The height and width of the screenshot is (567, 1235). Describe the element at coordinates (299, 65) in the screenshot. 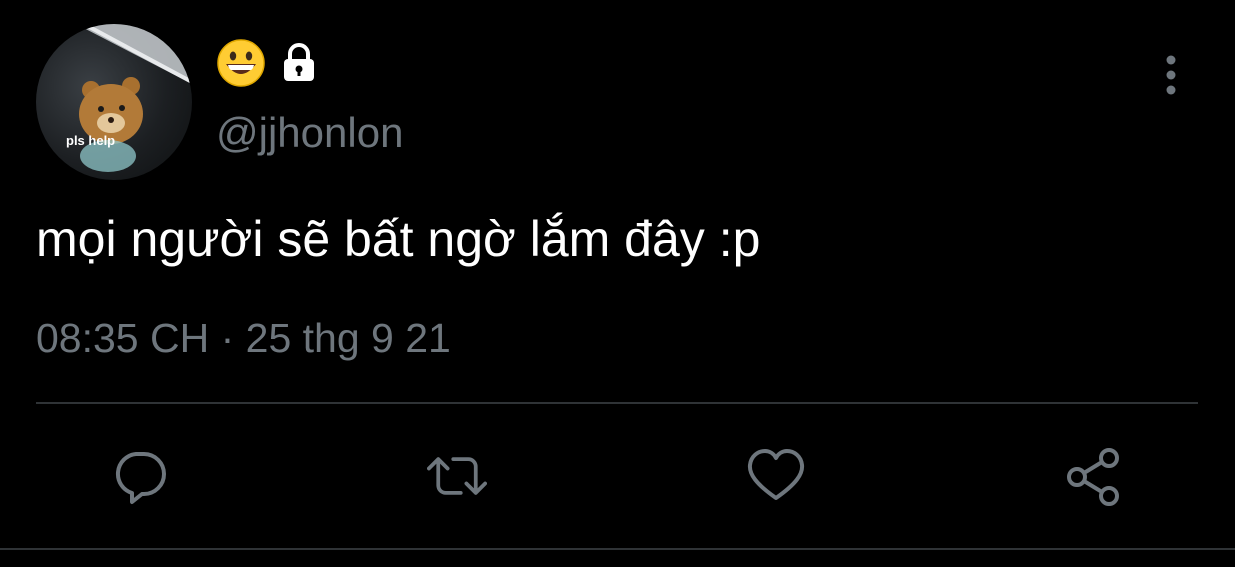

I see `lock-icon` at that location.